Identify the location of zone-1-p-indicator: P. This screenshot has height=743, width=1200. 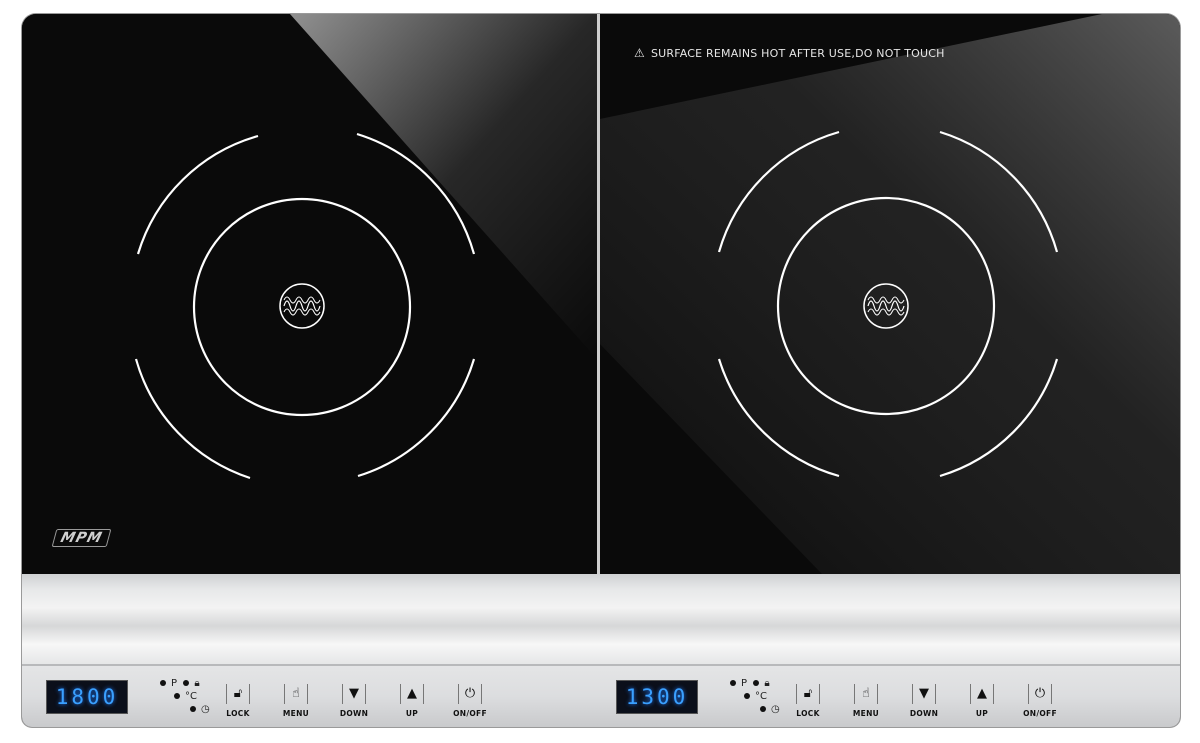
(174, 683).